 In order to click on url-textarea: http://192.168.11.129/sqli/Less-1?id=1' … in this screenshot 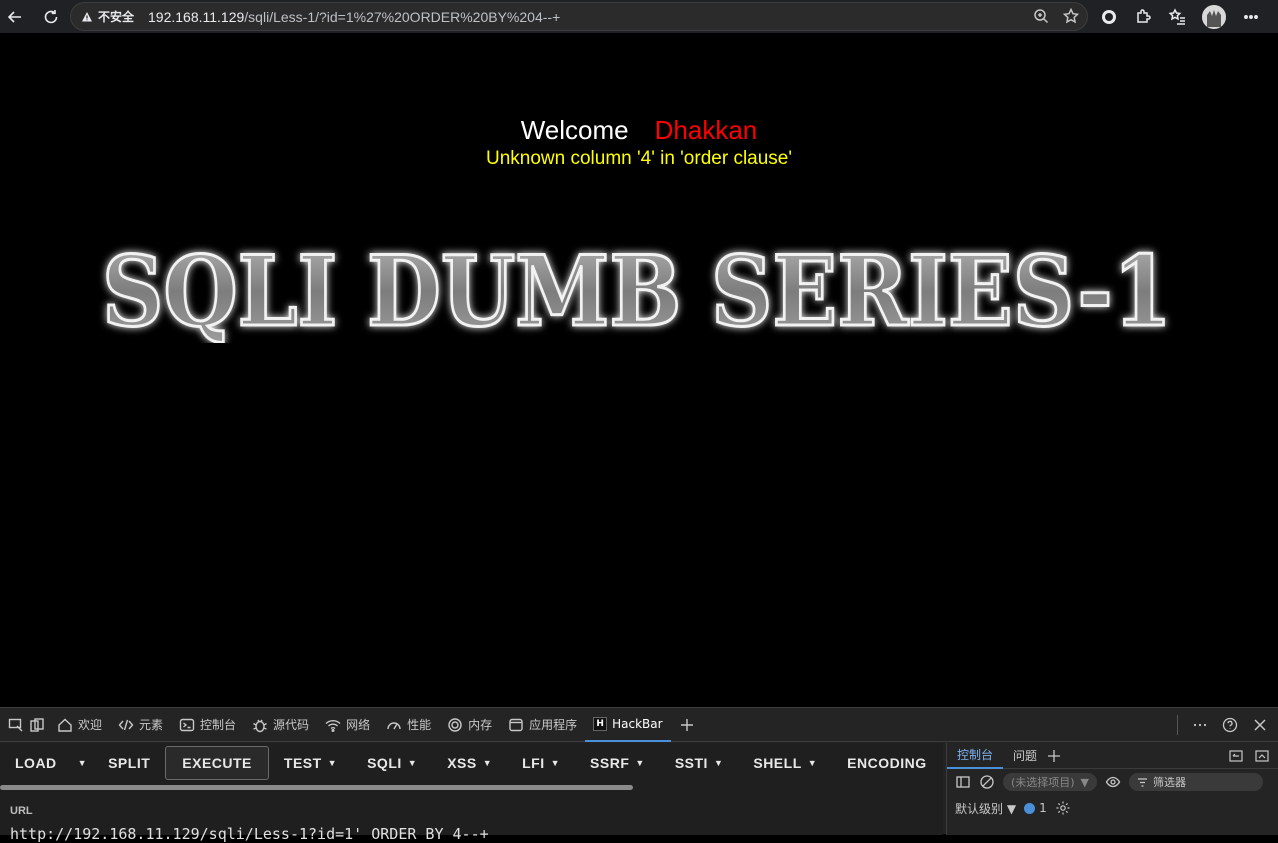, I will do `click(249, 834)`.